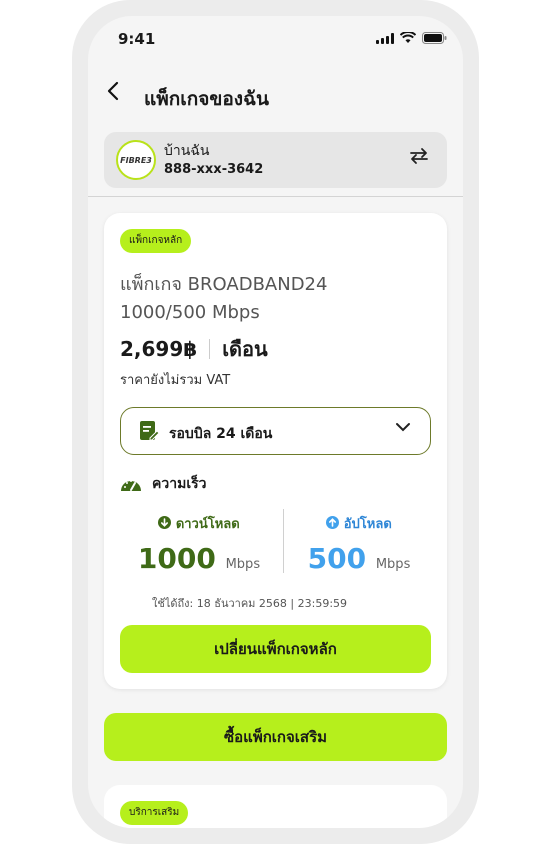 This screenshot has height=844, width=550. I want to click on swap-icon, so click(419, 158).